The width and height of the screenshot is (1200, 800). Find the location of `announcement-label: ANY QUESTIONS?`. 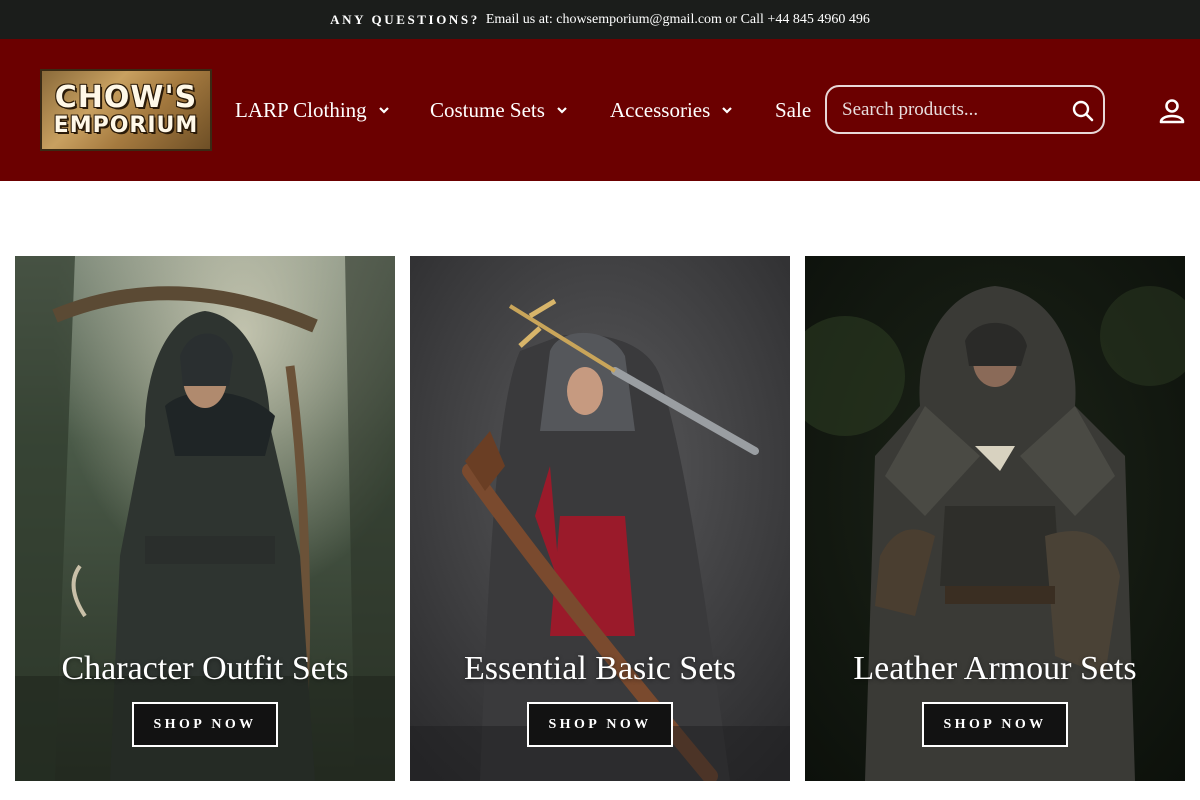

announcement-label: ANY QUESTIONS? is located at coordinates (405, 19).